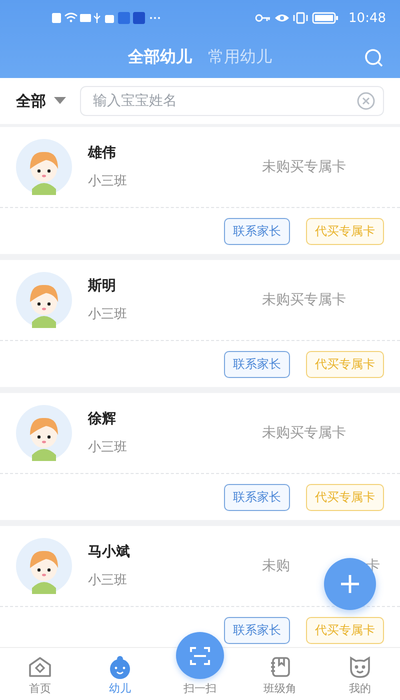 This screenshot has width=400, height=700. What do you see at coordinates (120, 674) in the screenshot?
I see `tab-bar-item: 幼儿` at bounding box center [120, 674].